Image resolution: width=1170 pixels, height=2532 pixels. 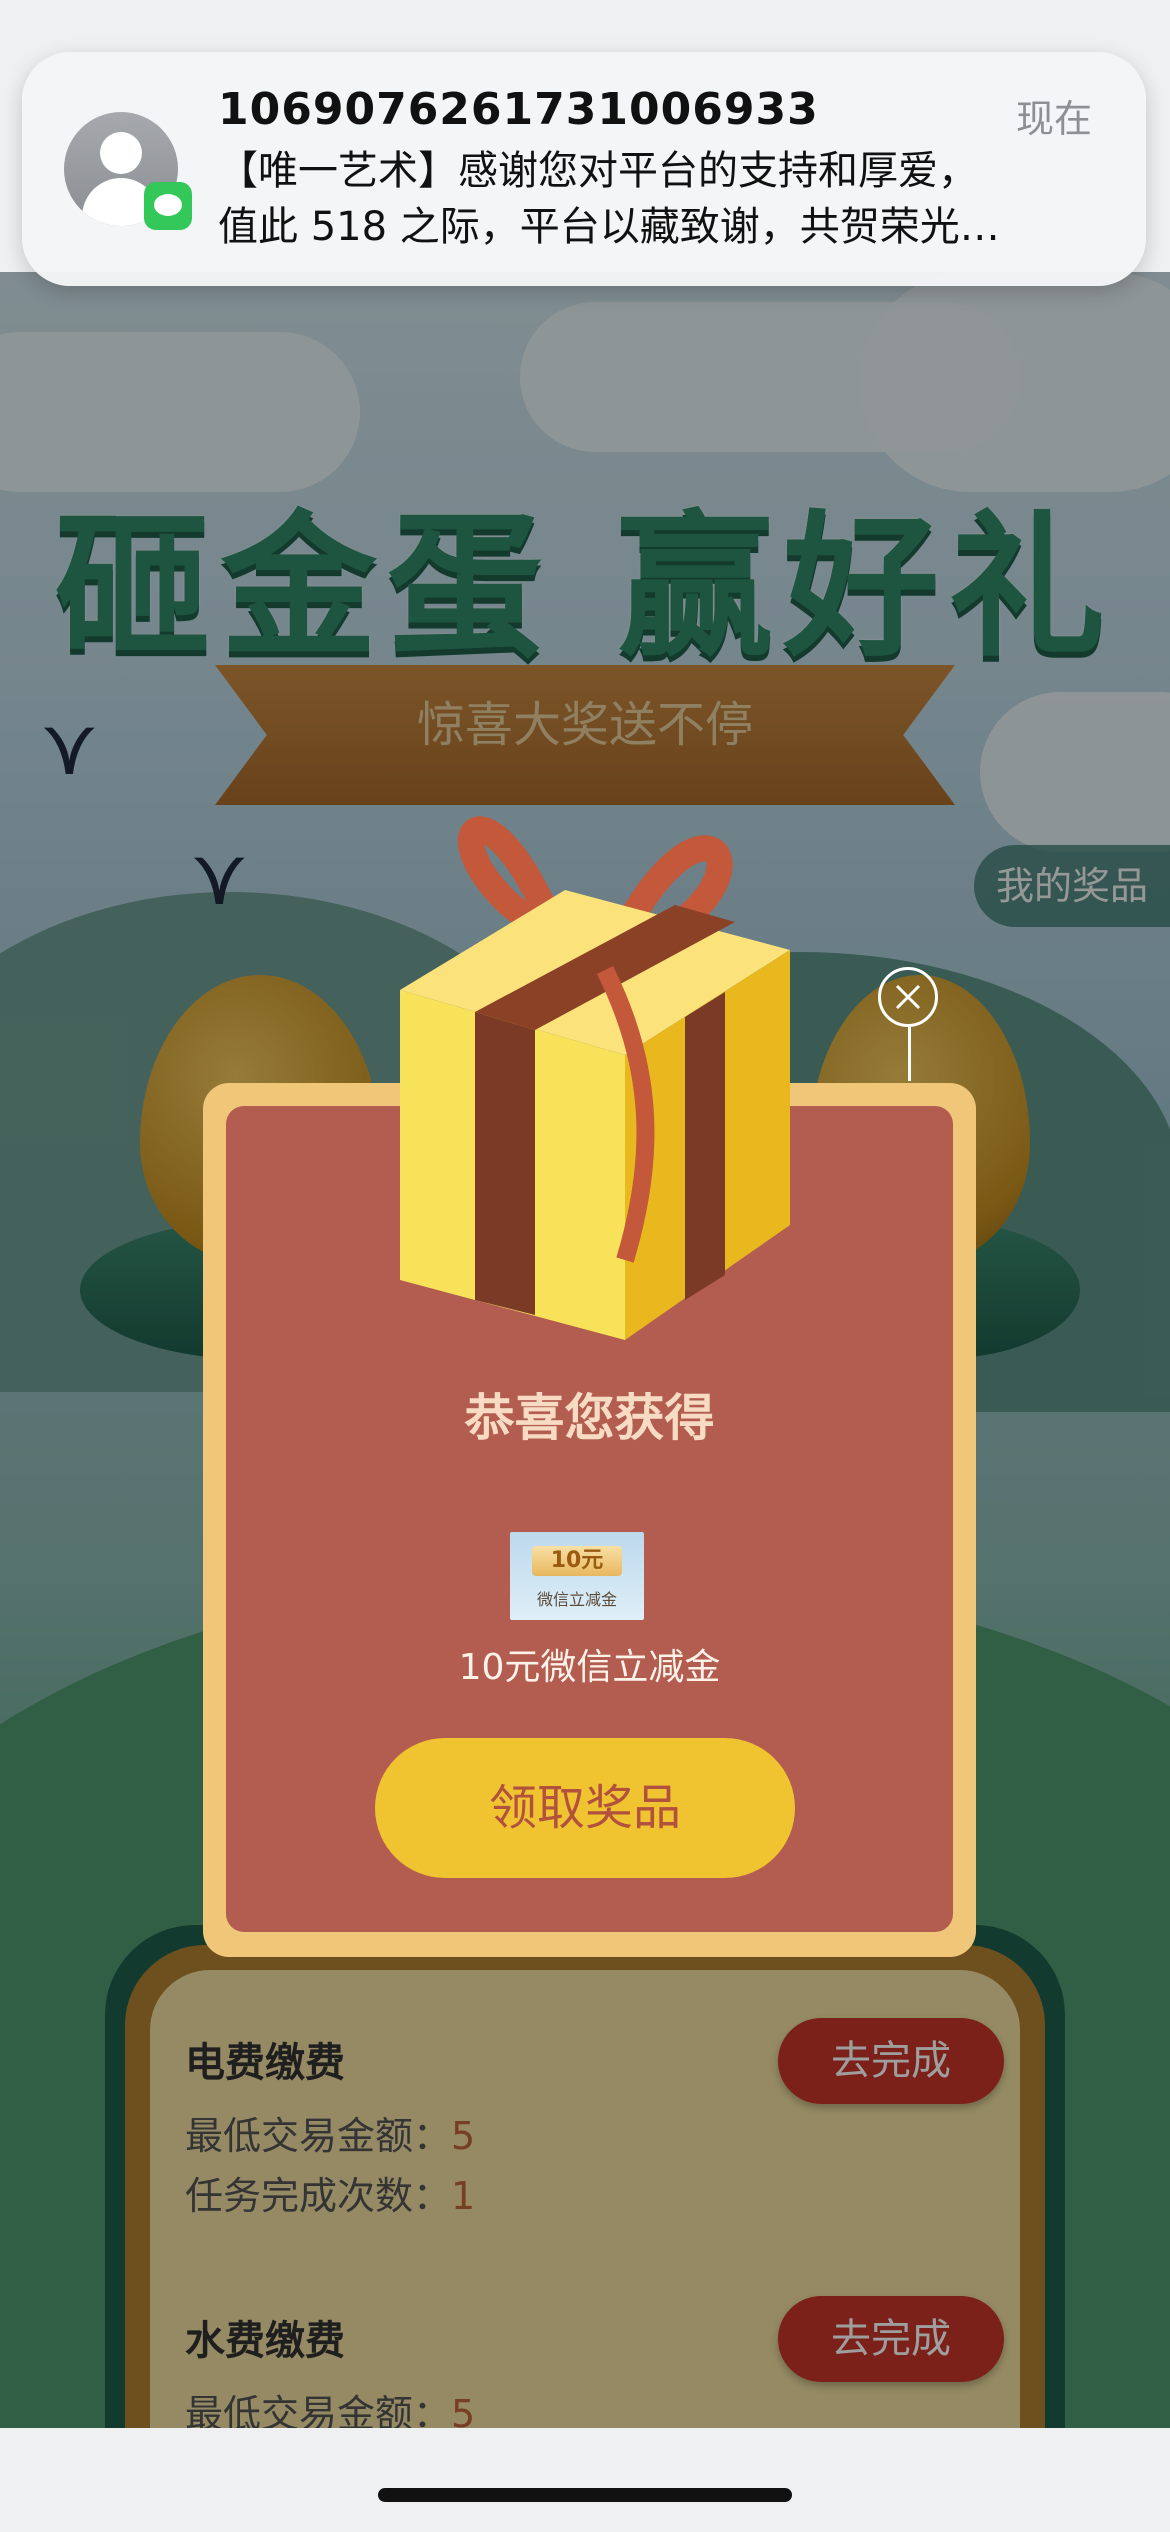 What do you see at coordinates (518, 109) in the screenshot?
I see `notification-sender: 1069076261731006933` at bounding box center [518, 109].